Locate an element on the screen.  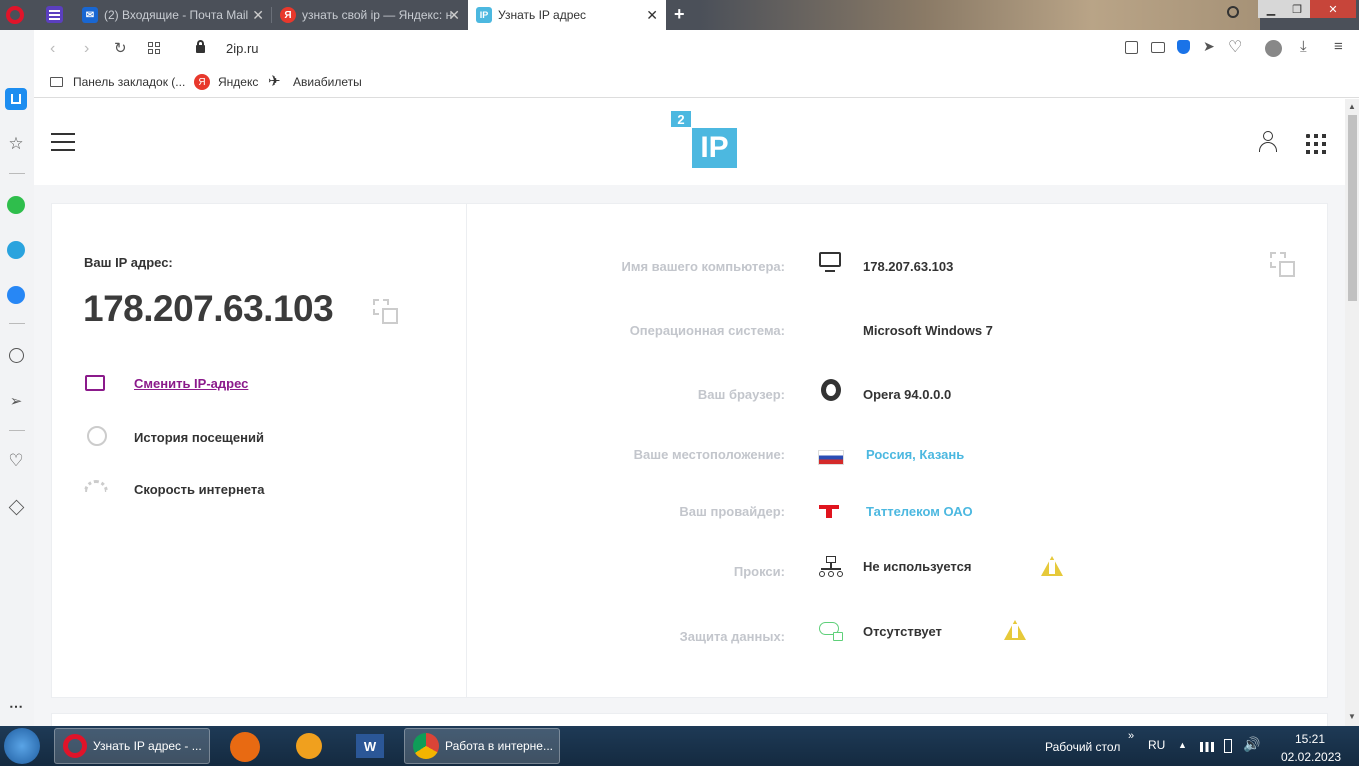
heart-icon: ♡ is located at coordinates (1235, 47).